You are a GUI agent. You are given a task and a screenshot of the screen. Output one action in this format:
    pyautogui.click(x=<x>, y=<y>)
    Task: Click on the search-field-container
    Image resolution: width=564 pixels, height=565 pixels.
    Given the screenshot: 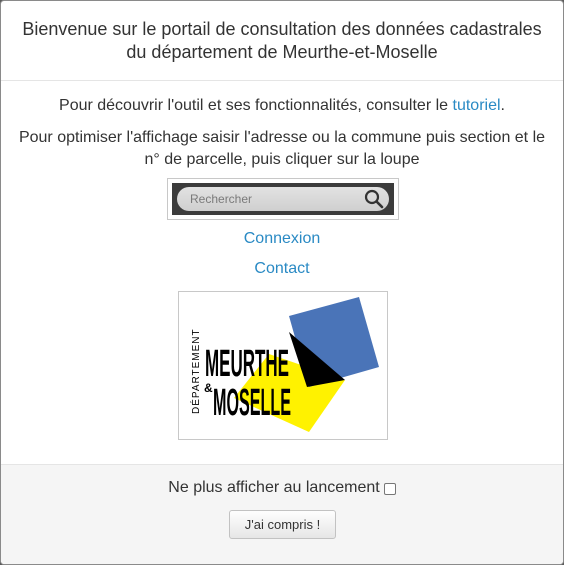 What is the action you would take?
    pyautogui.click(x=283, y=199)
    